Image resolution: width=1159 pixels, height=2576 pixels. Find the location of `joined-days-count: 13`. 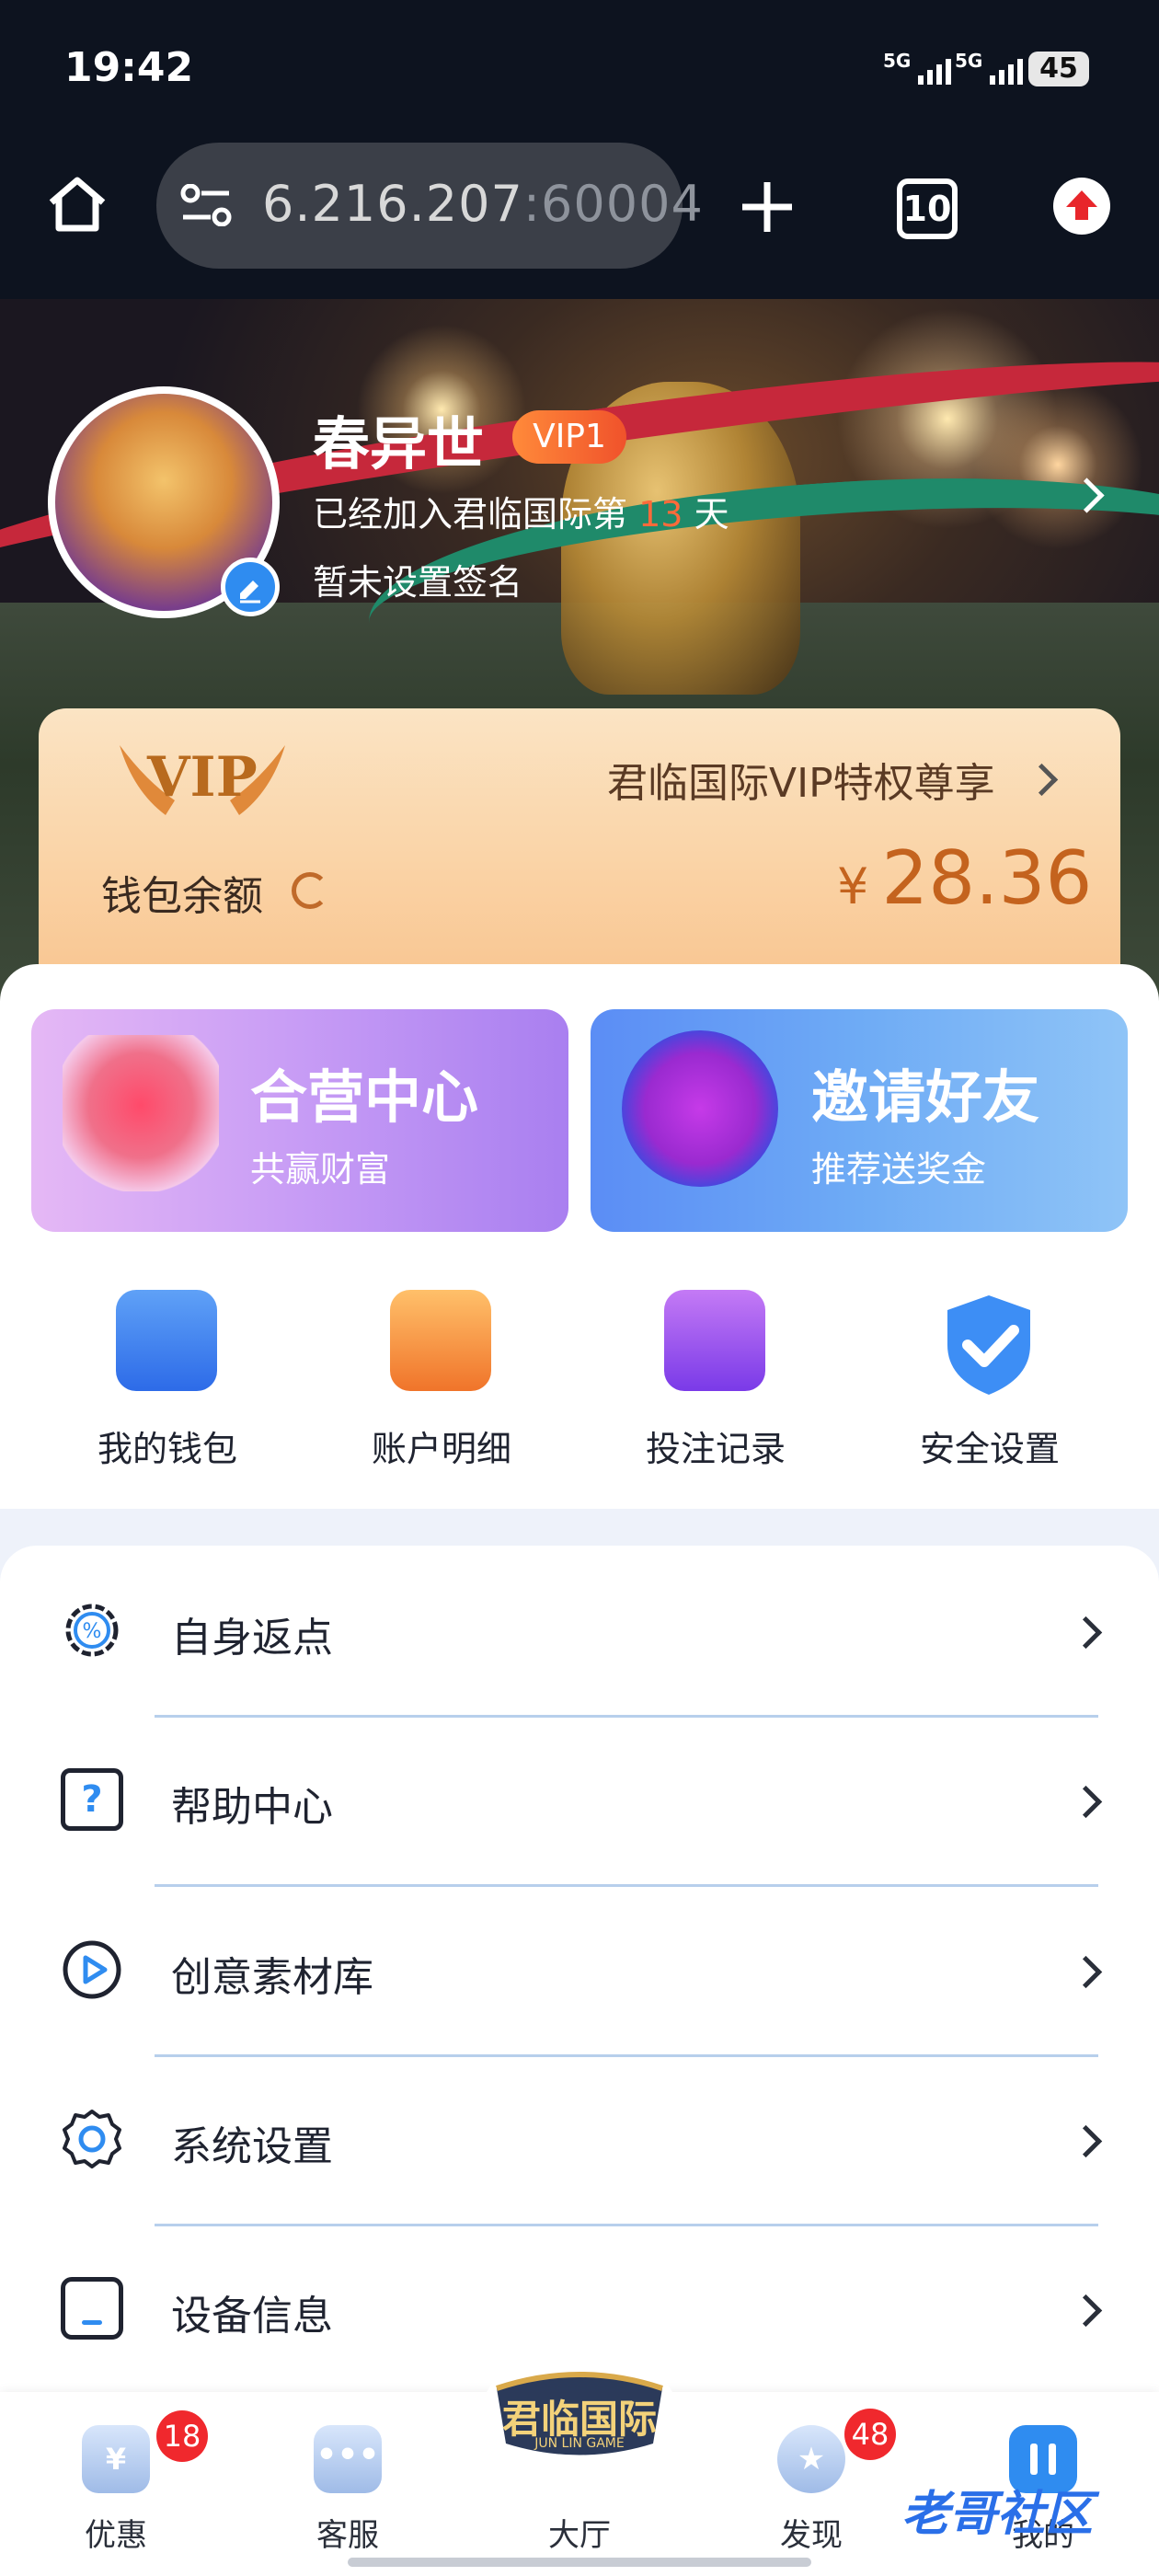

joined-days-count: 13 is located at coordinates (660, 514).